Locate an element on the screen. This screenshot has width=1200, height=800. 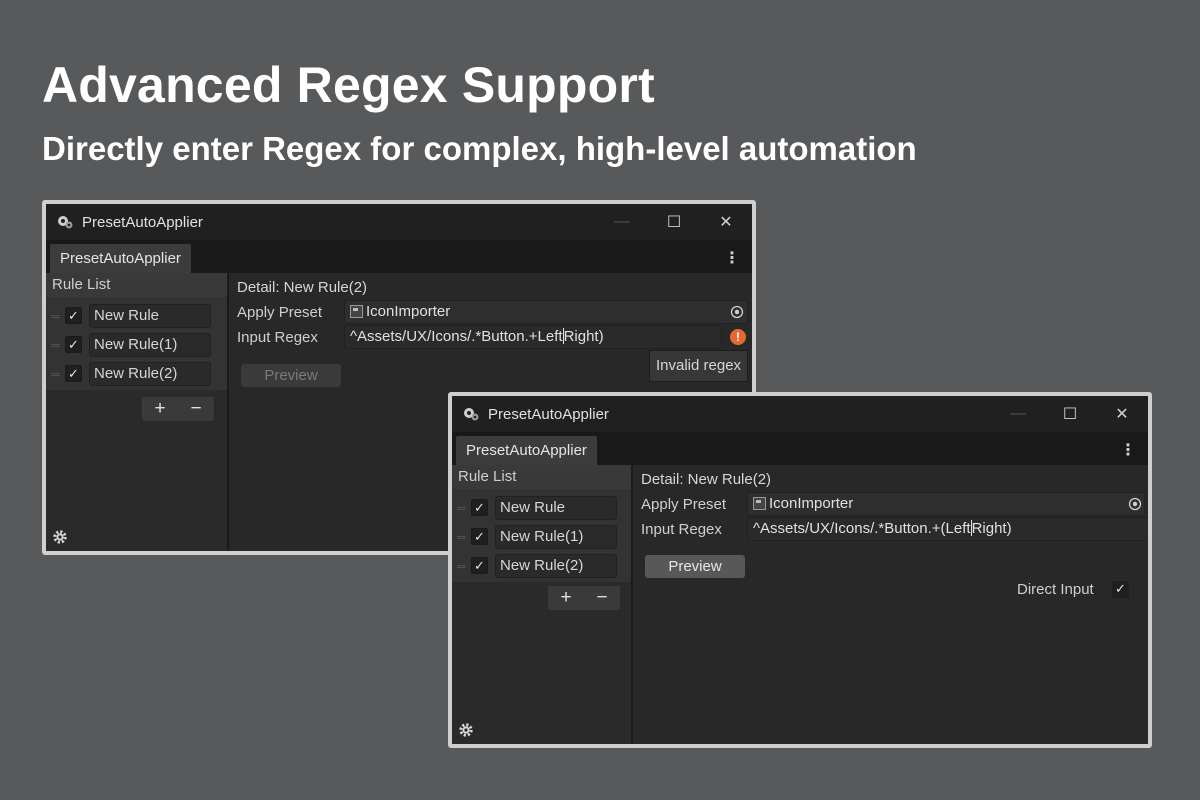
regex-text-before-caret: ^Assets/UX/Icons/.*Button.+Left is located at coordinates (456, 336).